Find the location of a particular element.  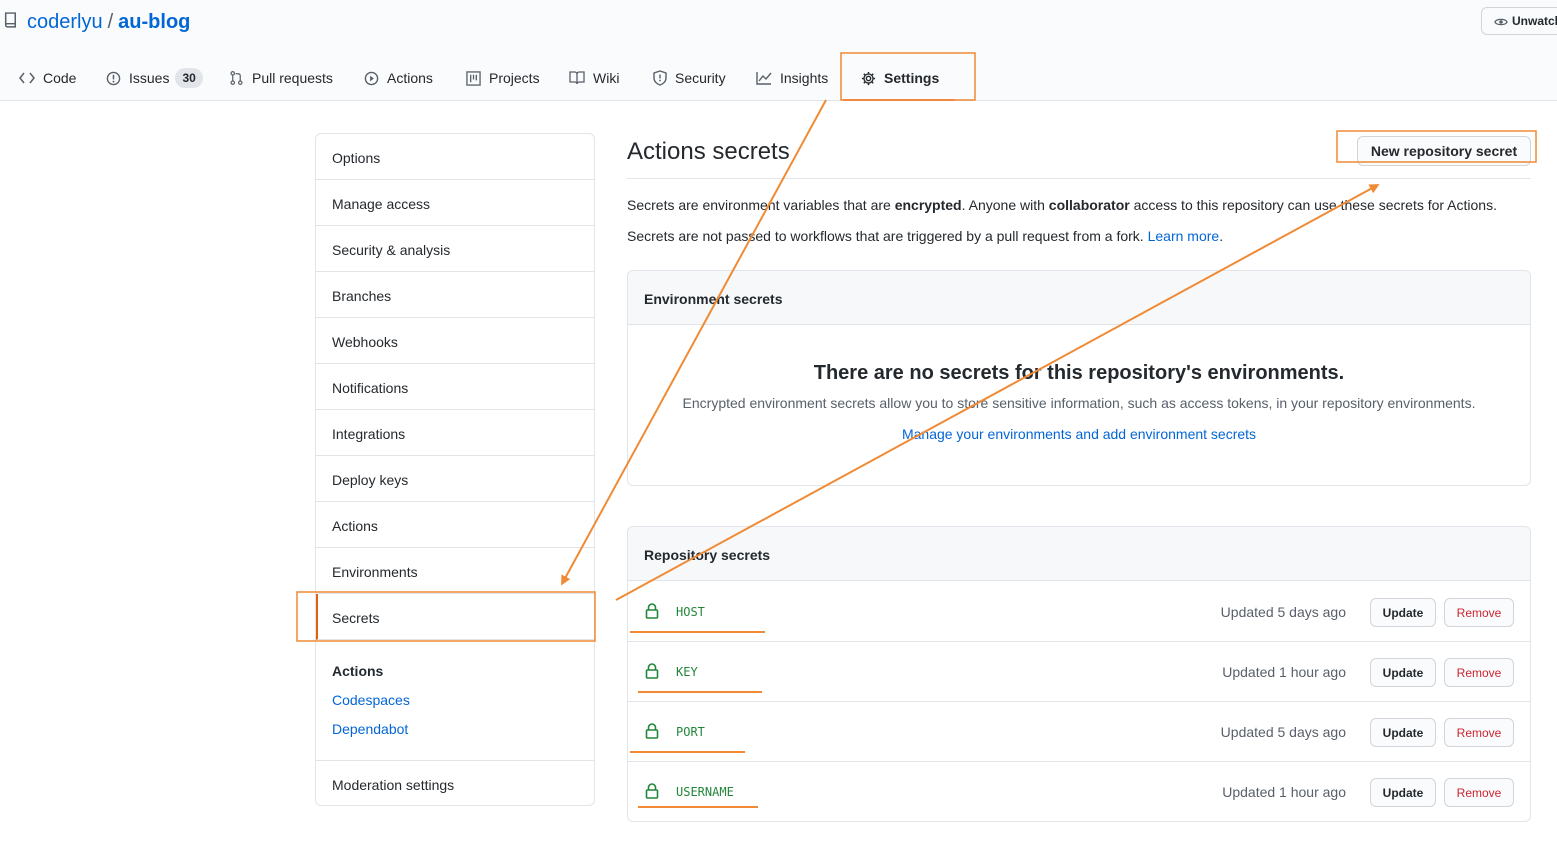

learn-more-link: Learn more is located at coordinates (1184, 236).